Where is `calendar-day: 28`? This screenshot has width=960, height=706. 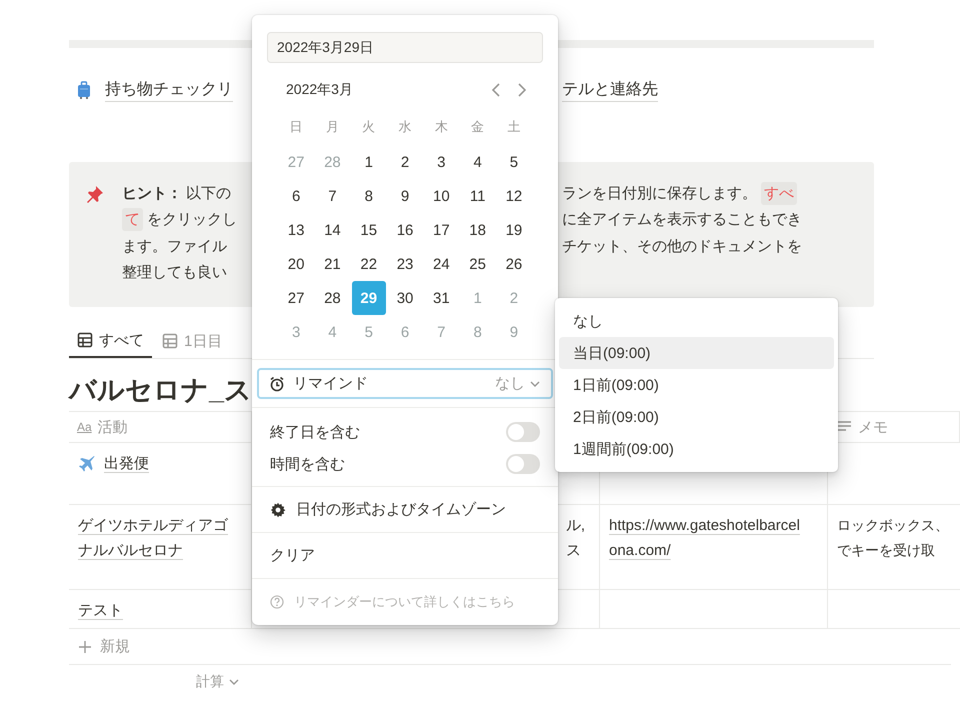 calendar-day: 28 is located at coordinates (332, 298).